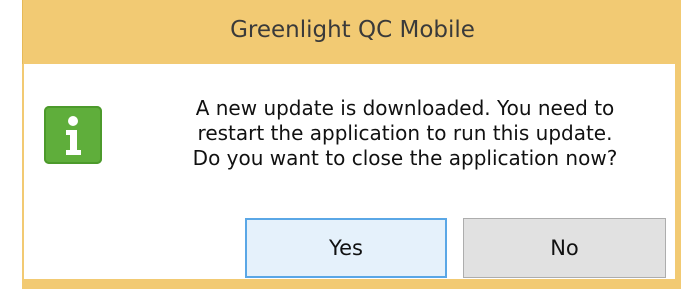  What do you see at coordinates (351, 284) in the screenshot?
I see `window-frame-bottom` at bounding box center [351, 284].